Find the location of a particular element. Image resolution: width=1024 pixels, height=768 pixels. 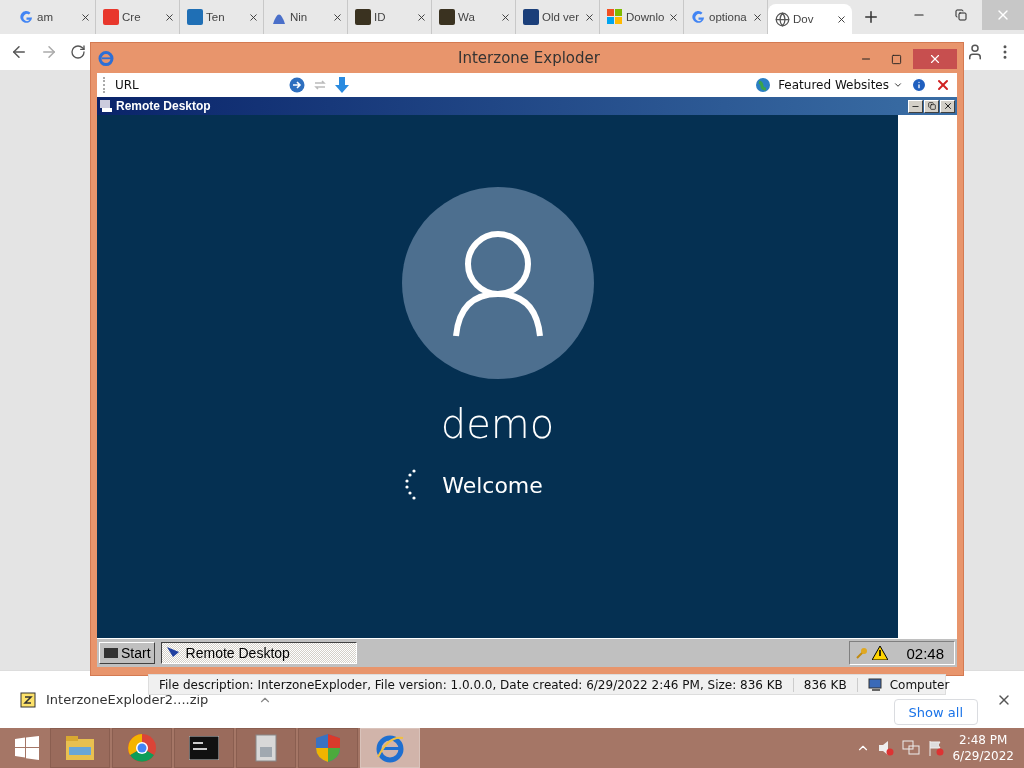

remote-desktop-title: Remote Desktop is located at coordinates (163, 106).